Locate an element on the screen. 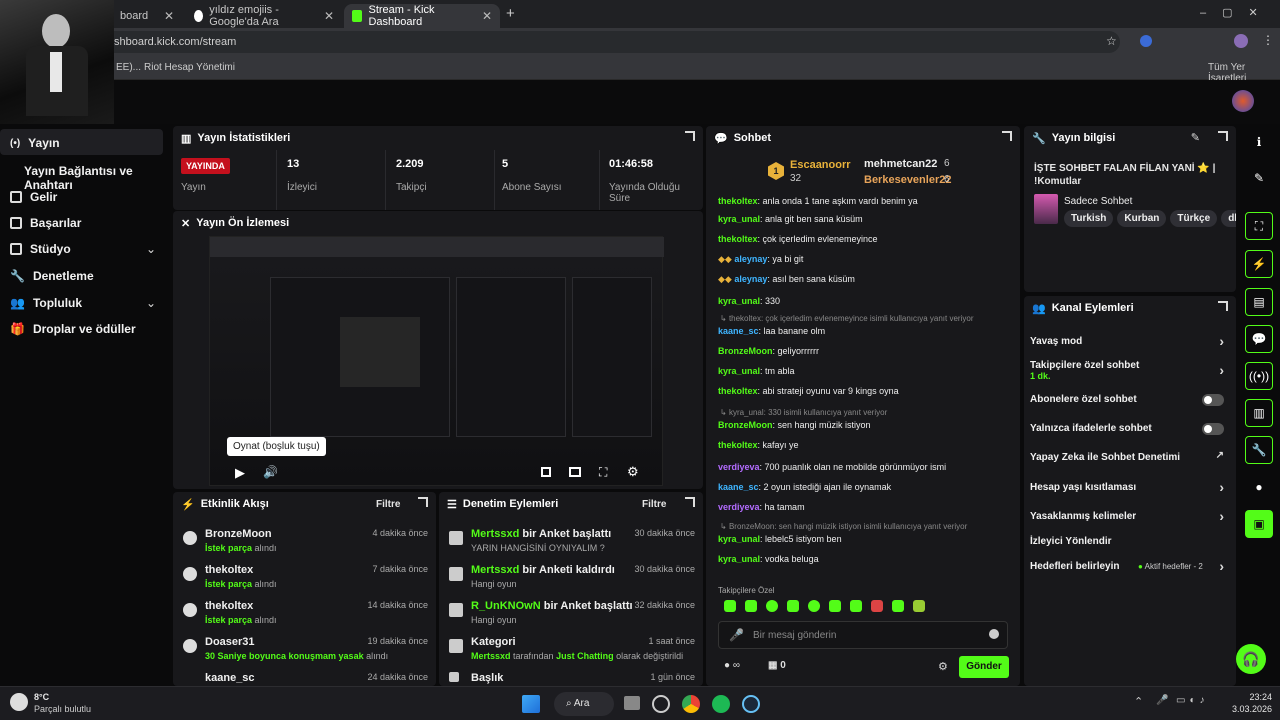  menu-icon: ⋮ is located at coordinates (1268, 40).